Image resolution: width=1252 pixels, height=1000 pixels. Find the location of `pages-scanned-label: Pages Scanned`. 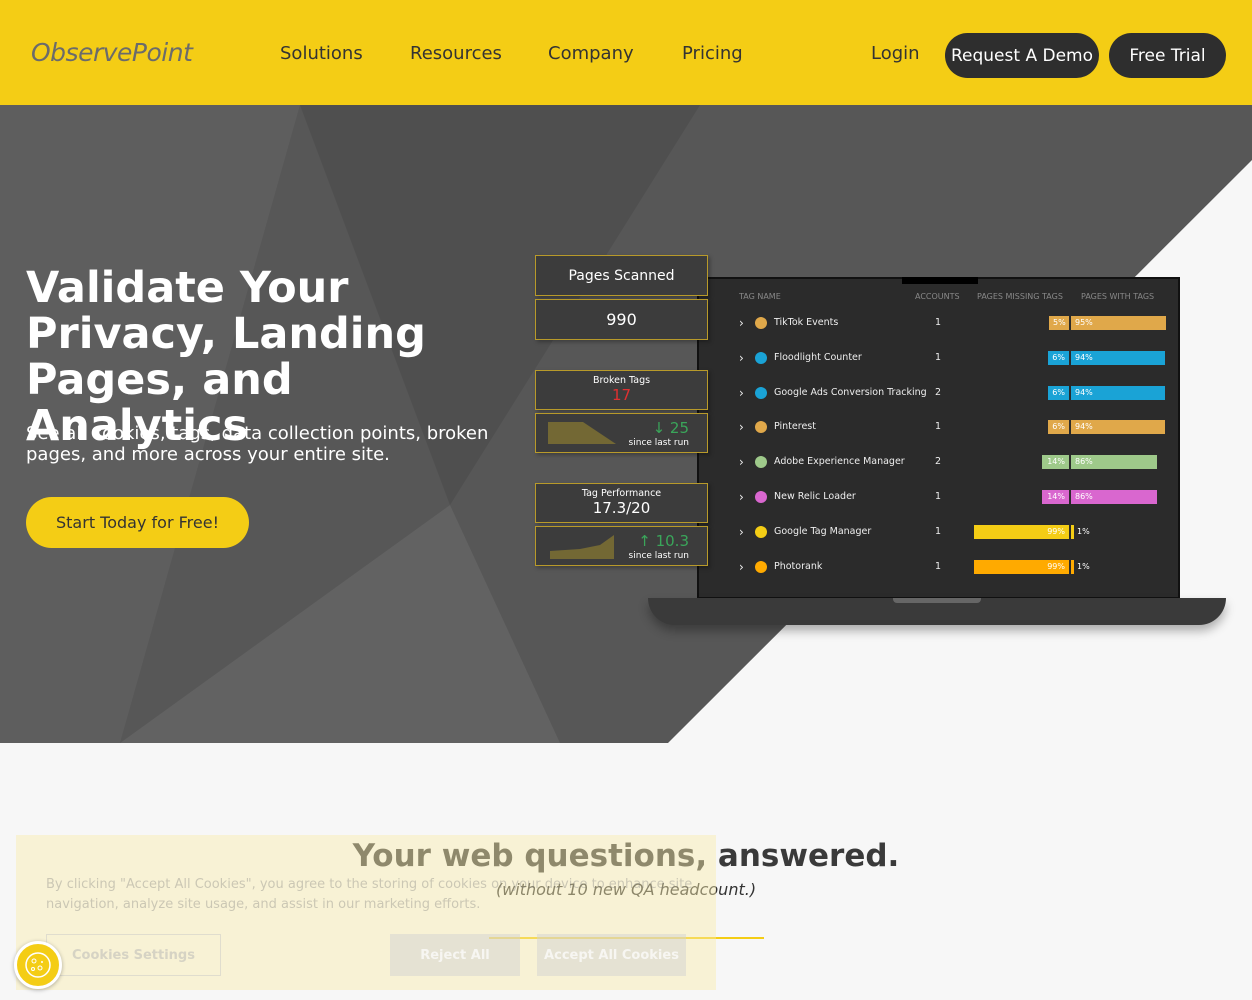

pages-scanned-label: Pages Scanned is located at coordinates (621, 275).